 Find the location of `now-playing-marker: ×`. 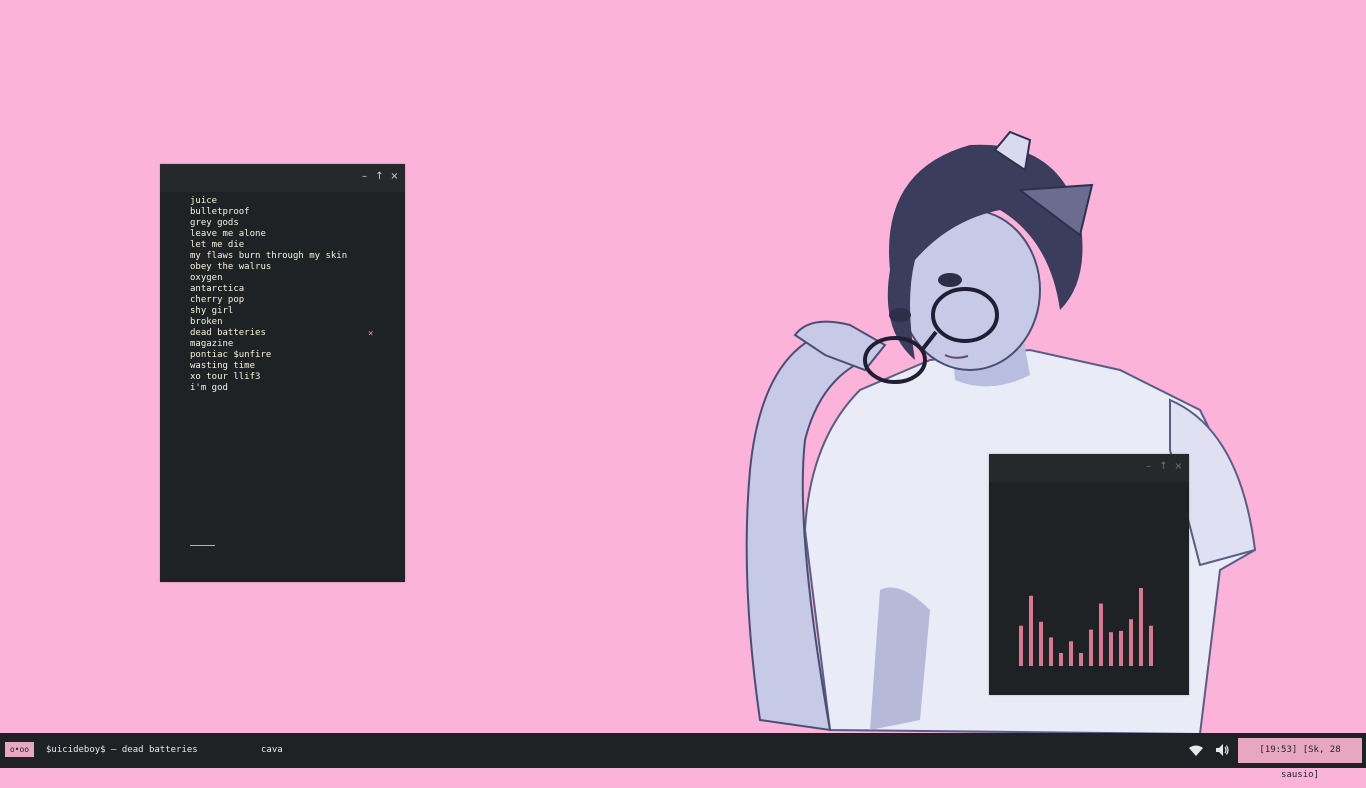

now-playing-marker: × is located at coordinates (371, 334).